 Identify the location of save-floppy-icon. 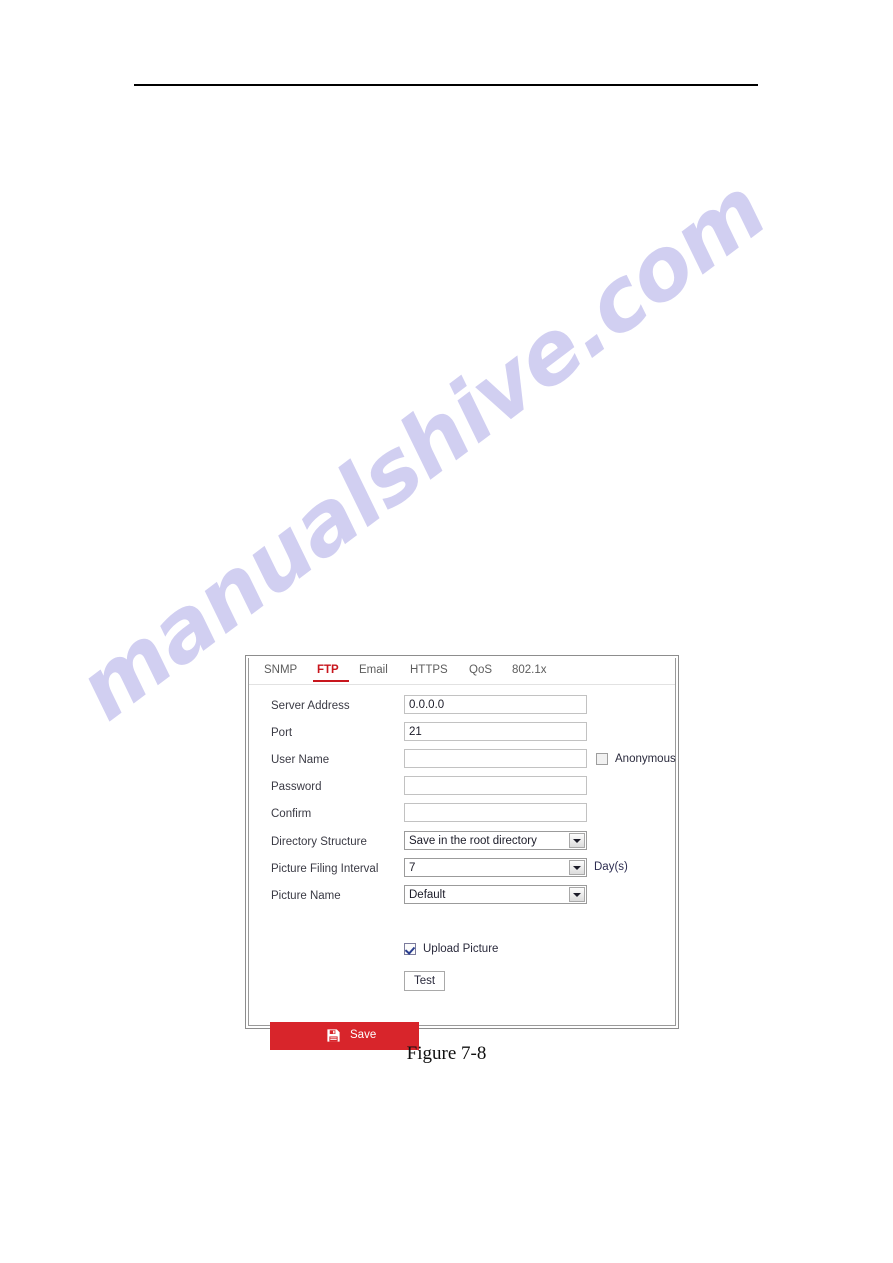
(333, 1035).